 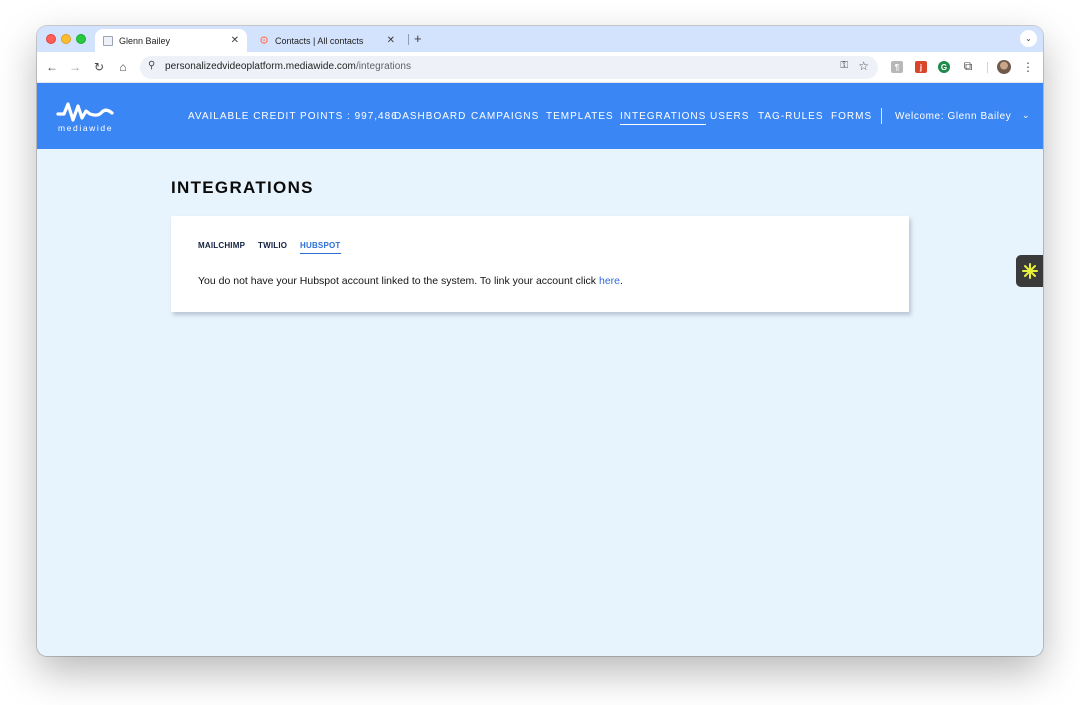 What do you see at coordinates (151, 65) in the screenshot?
I see `site-info-icon: ⚲` at bounding box center [151, 65].